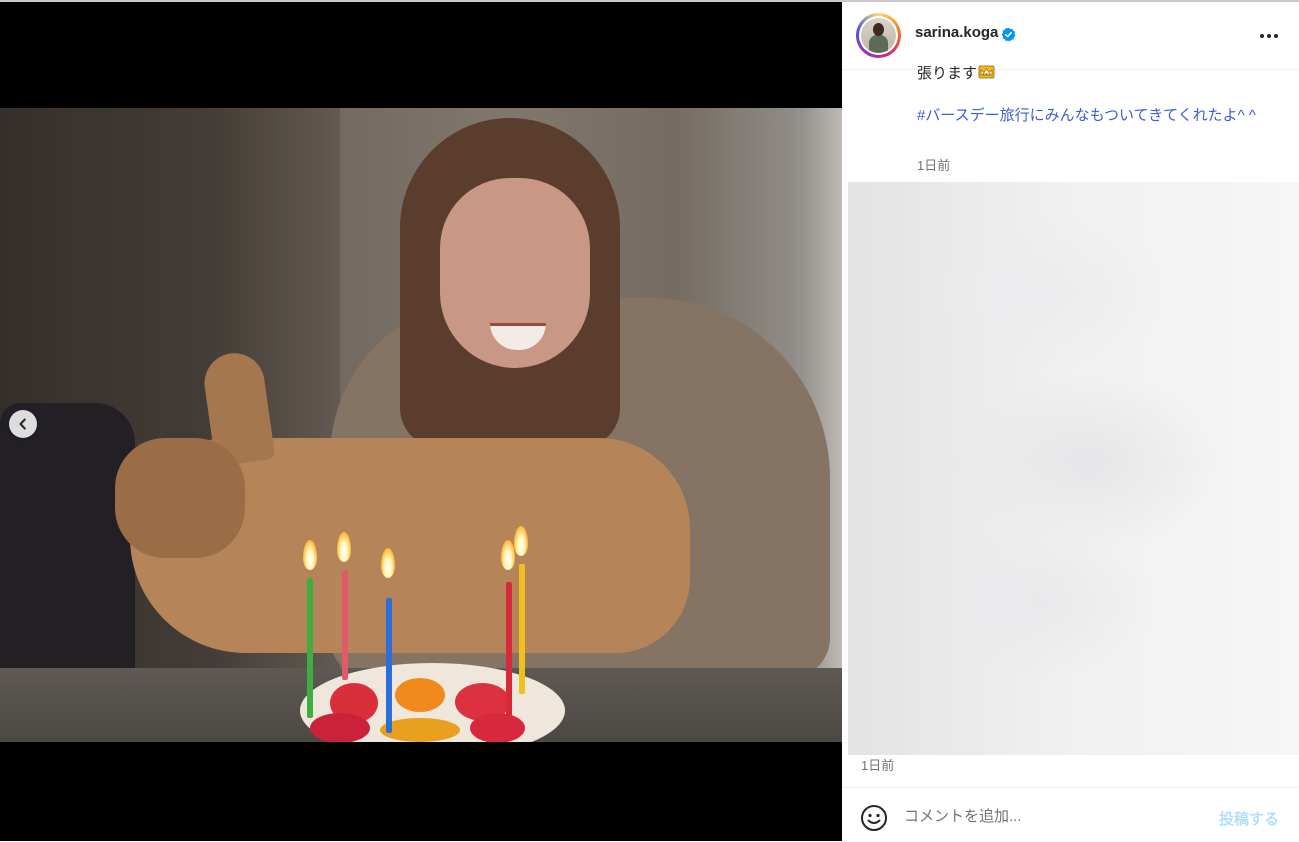  I want to click on more-options-button, so click(1269, 36).